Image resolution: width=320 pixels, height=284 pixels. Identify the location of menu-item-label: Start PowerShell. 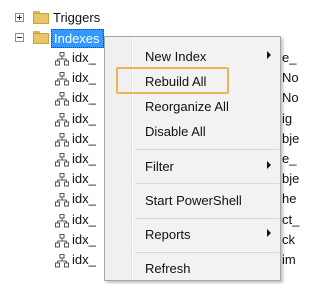
(193, 200).